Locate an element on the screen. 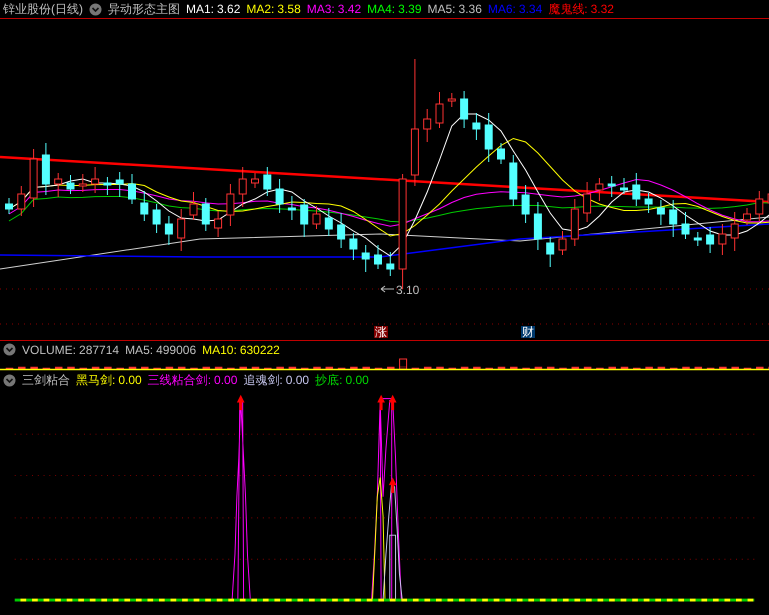 This screenshot has height=615, width=769. indicator-label: MA4: is located at coordinates (381, 9).